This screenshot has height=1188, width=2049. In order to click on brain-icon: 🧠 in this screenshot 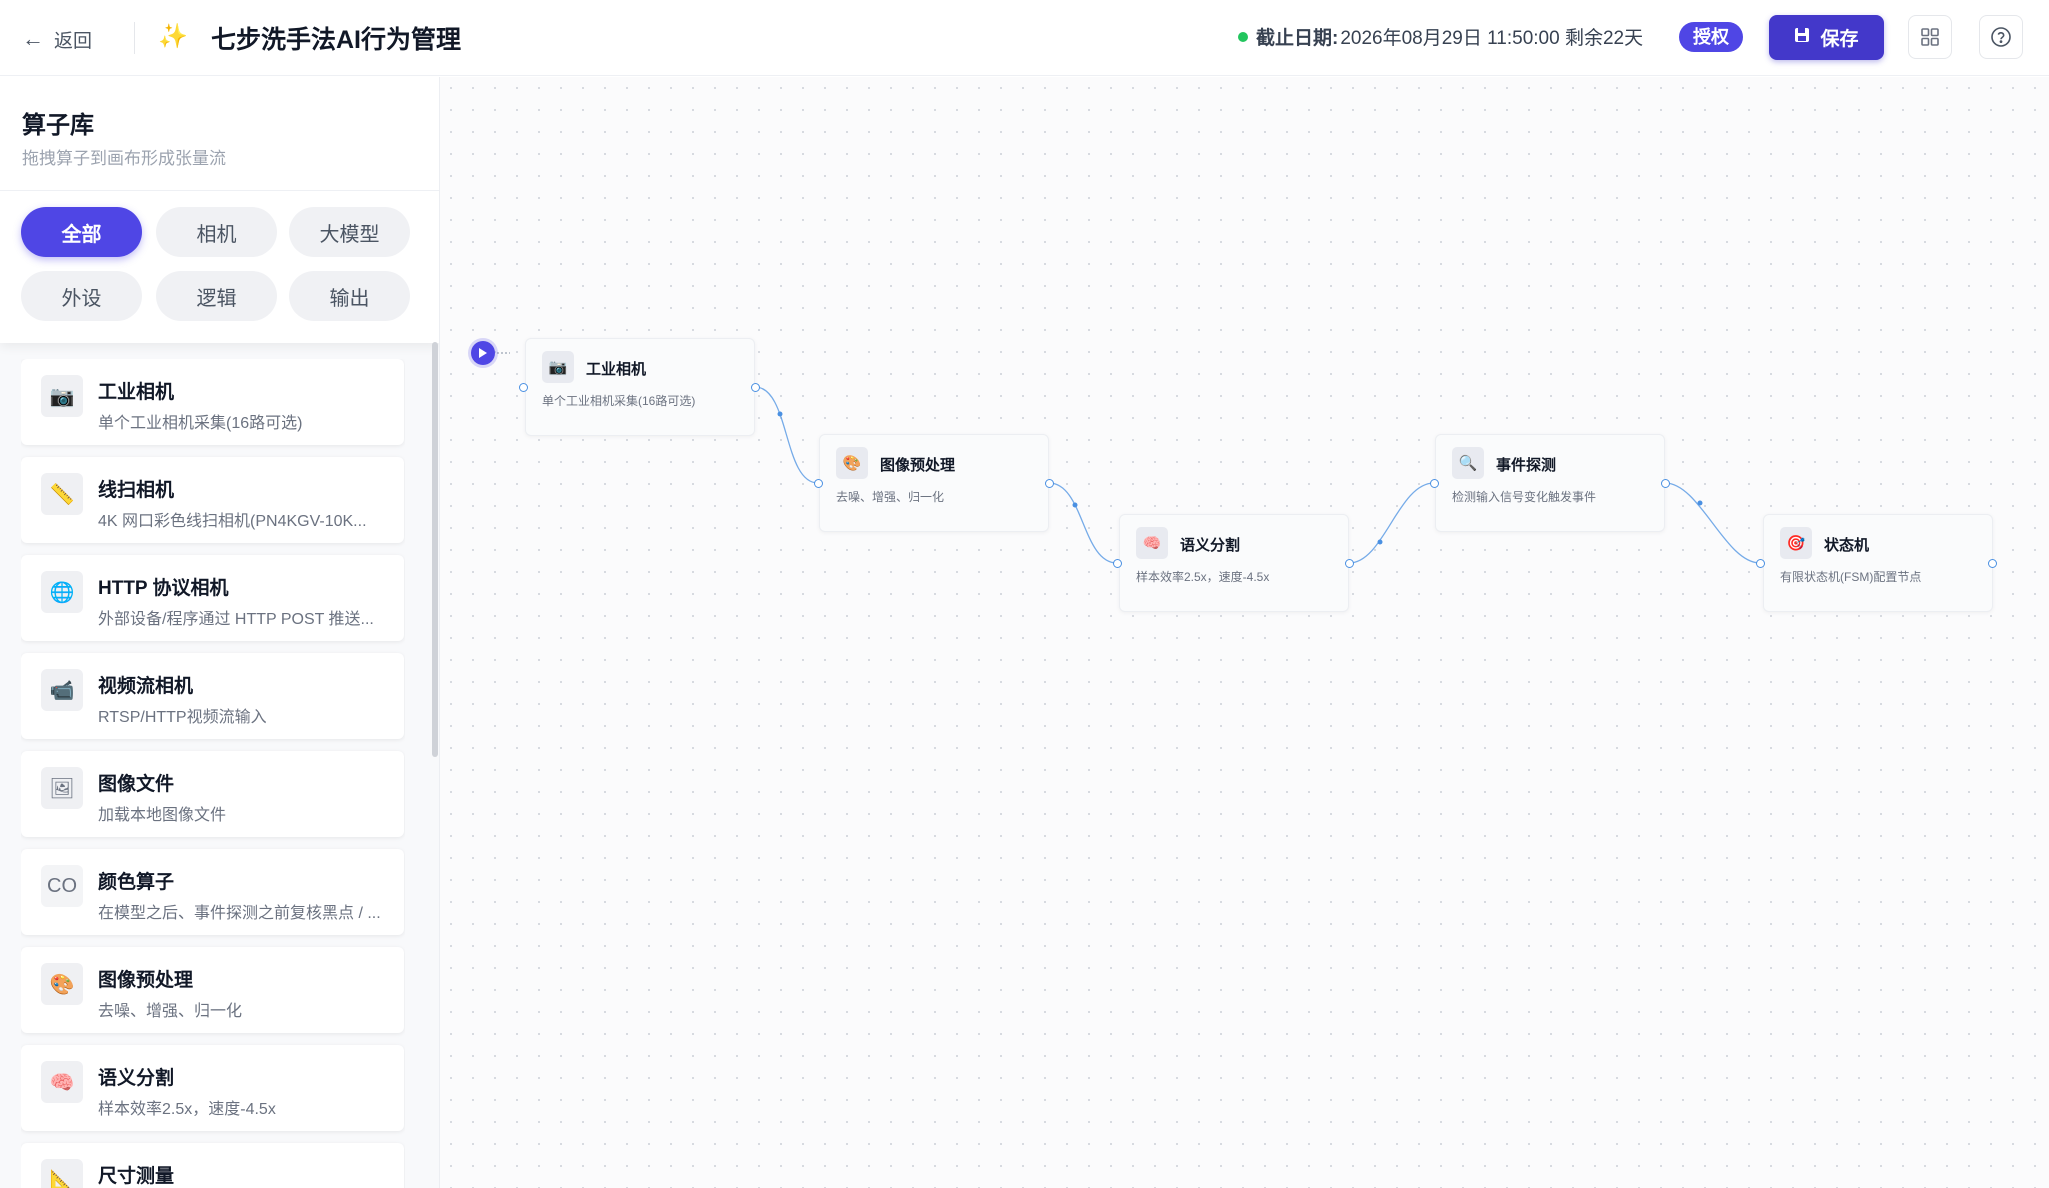, I will do `click(1152, 543)`.